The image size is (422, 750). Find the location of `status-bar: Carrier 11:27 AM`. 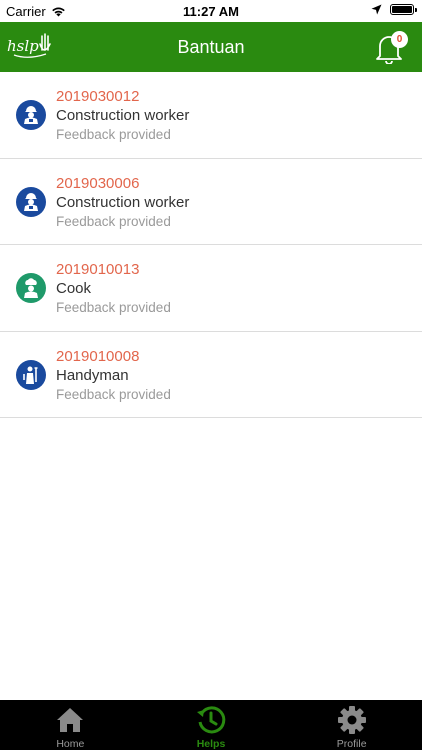

status-bar: Carrier 11:27 AM is located at coordinates (211, 11).